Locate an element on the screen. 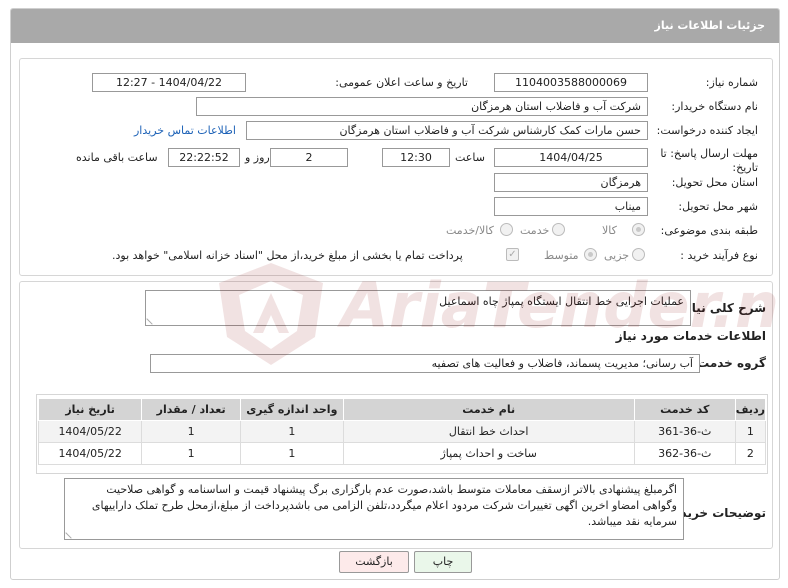 The width and height of the screenshot is (788, 588). category-radio-goods-service is located at coordinates (506, 229).